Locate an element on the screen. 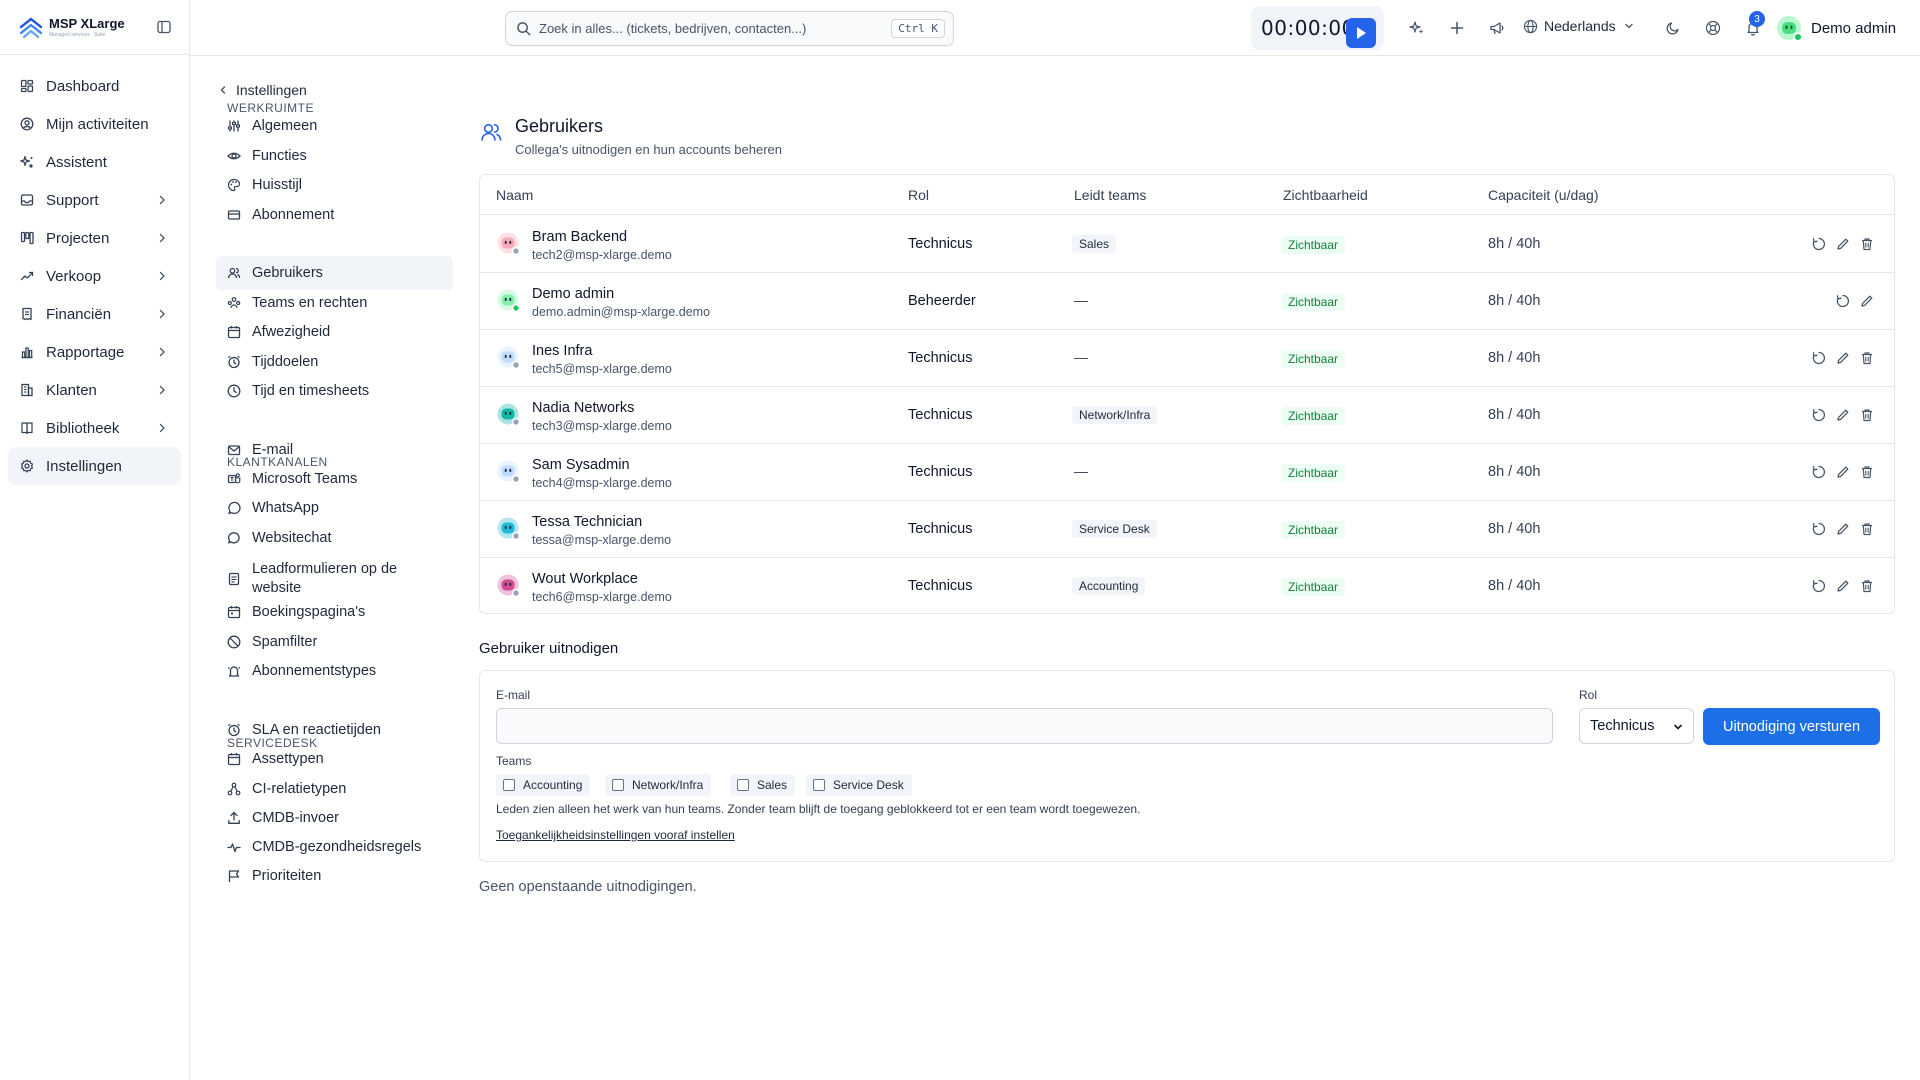 The height and width of the screenshot is (1080, 1920). nav-item-label: Financiën is located at coordinates (79, 314).